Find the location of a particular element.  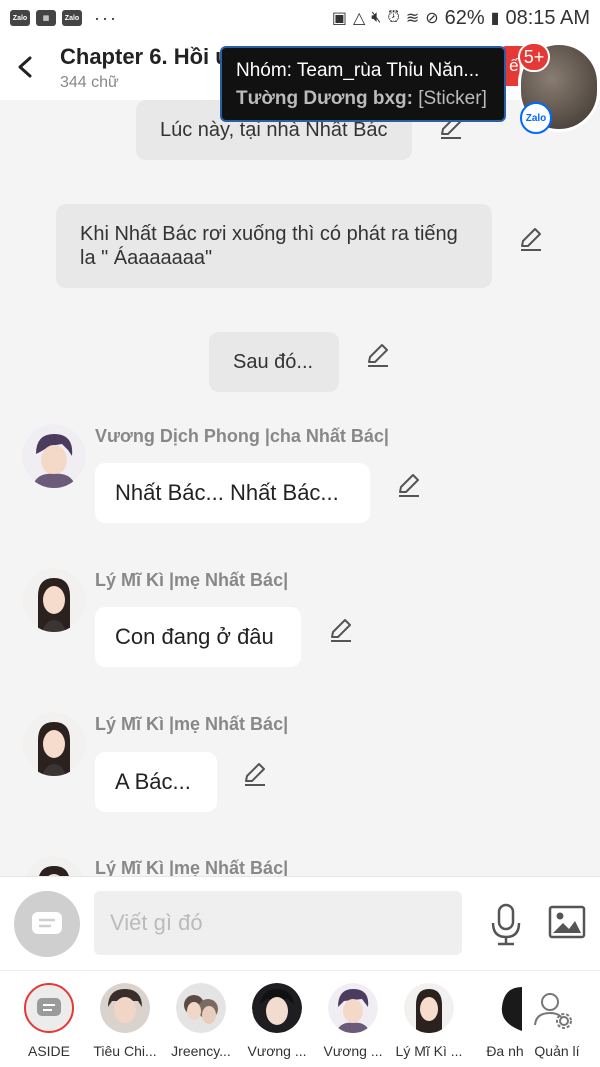

data-saver-icon: △ is located at coordinates (359, 18).